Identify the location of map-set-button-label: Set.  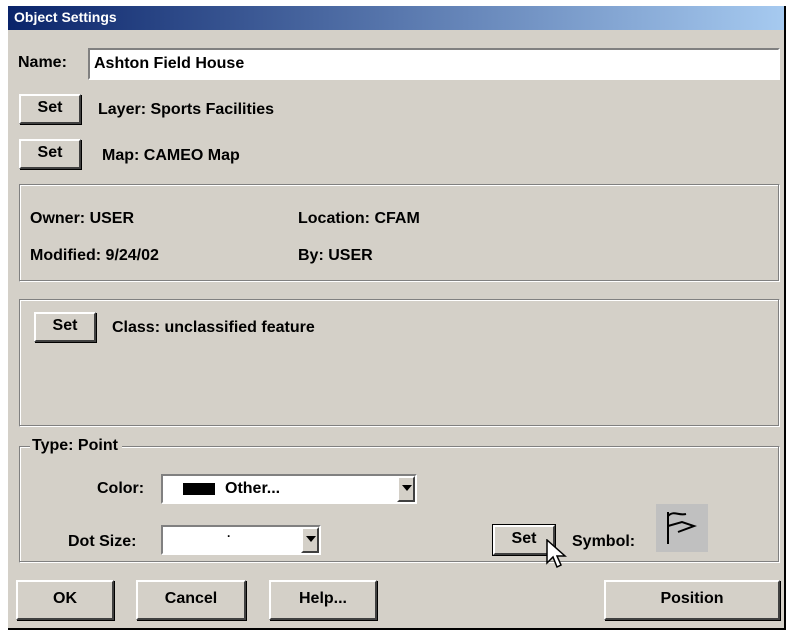
(50, 152).